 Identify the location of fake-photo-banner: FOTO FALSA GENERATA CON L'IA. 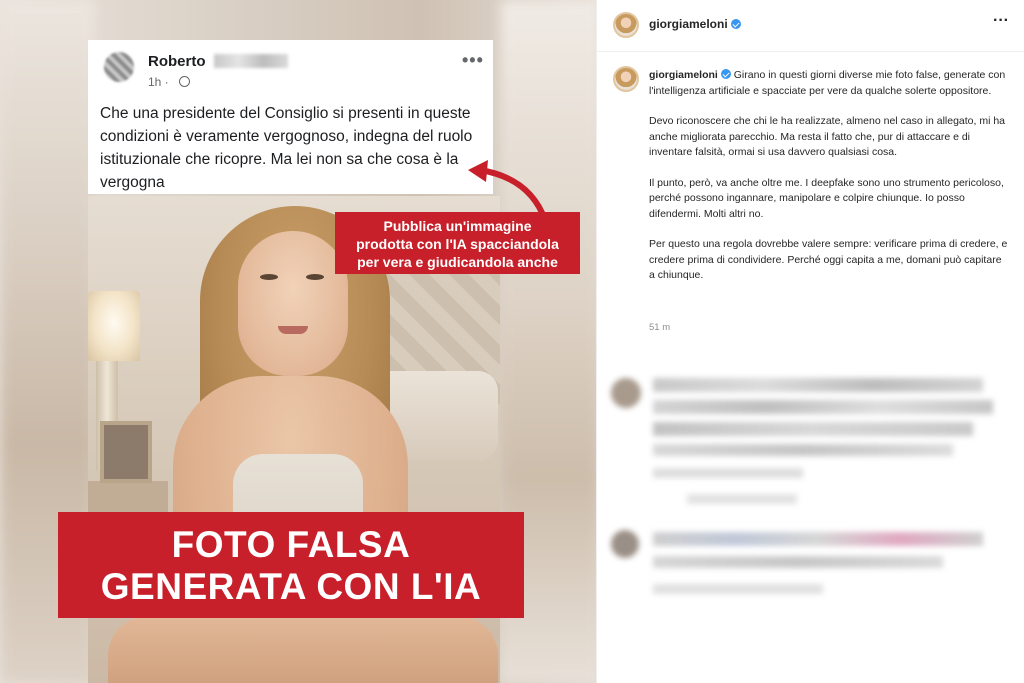
(291, 565).